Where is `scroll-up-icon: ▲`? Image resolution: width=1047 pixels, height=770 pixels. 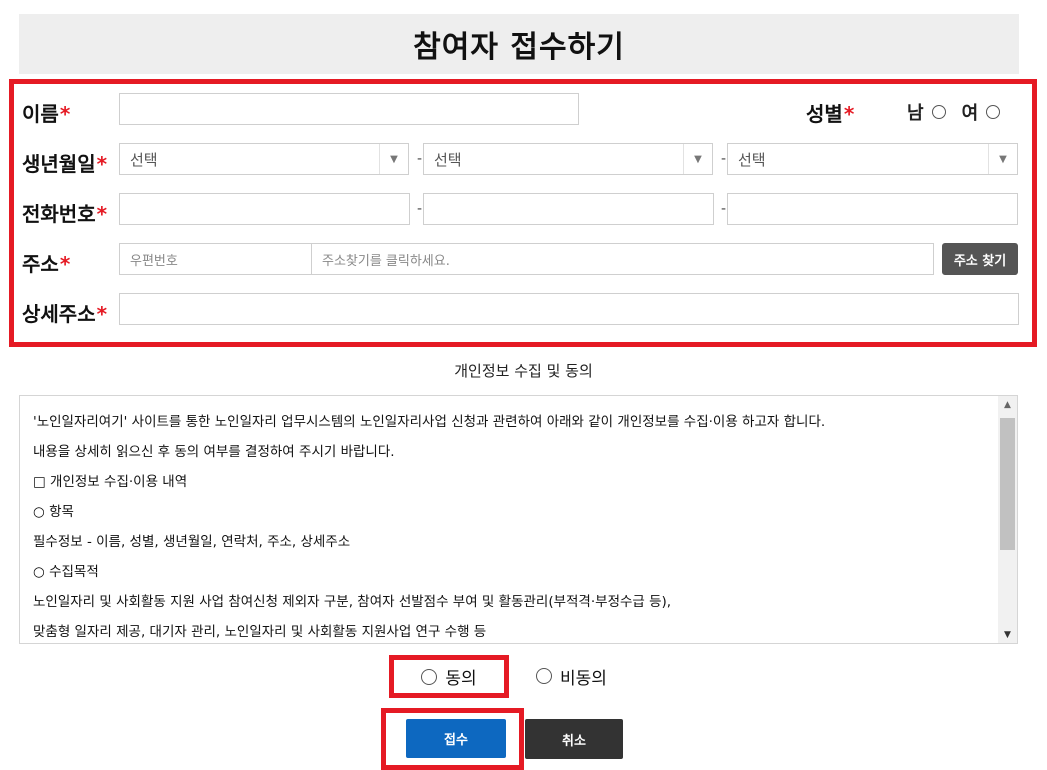
scroll-up-icon: ▲ is located at coordinates (1007, 404).